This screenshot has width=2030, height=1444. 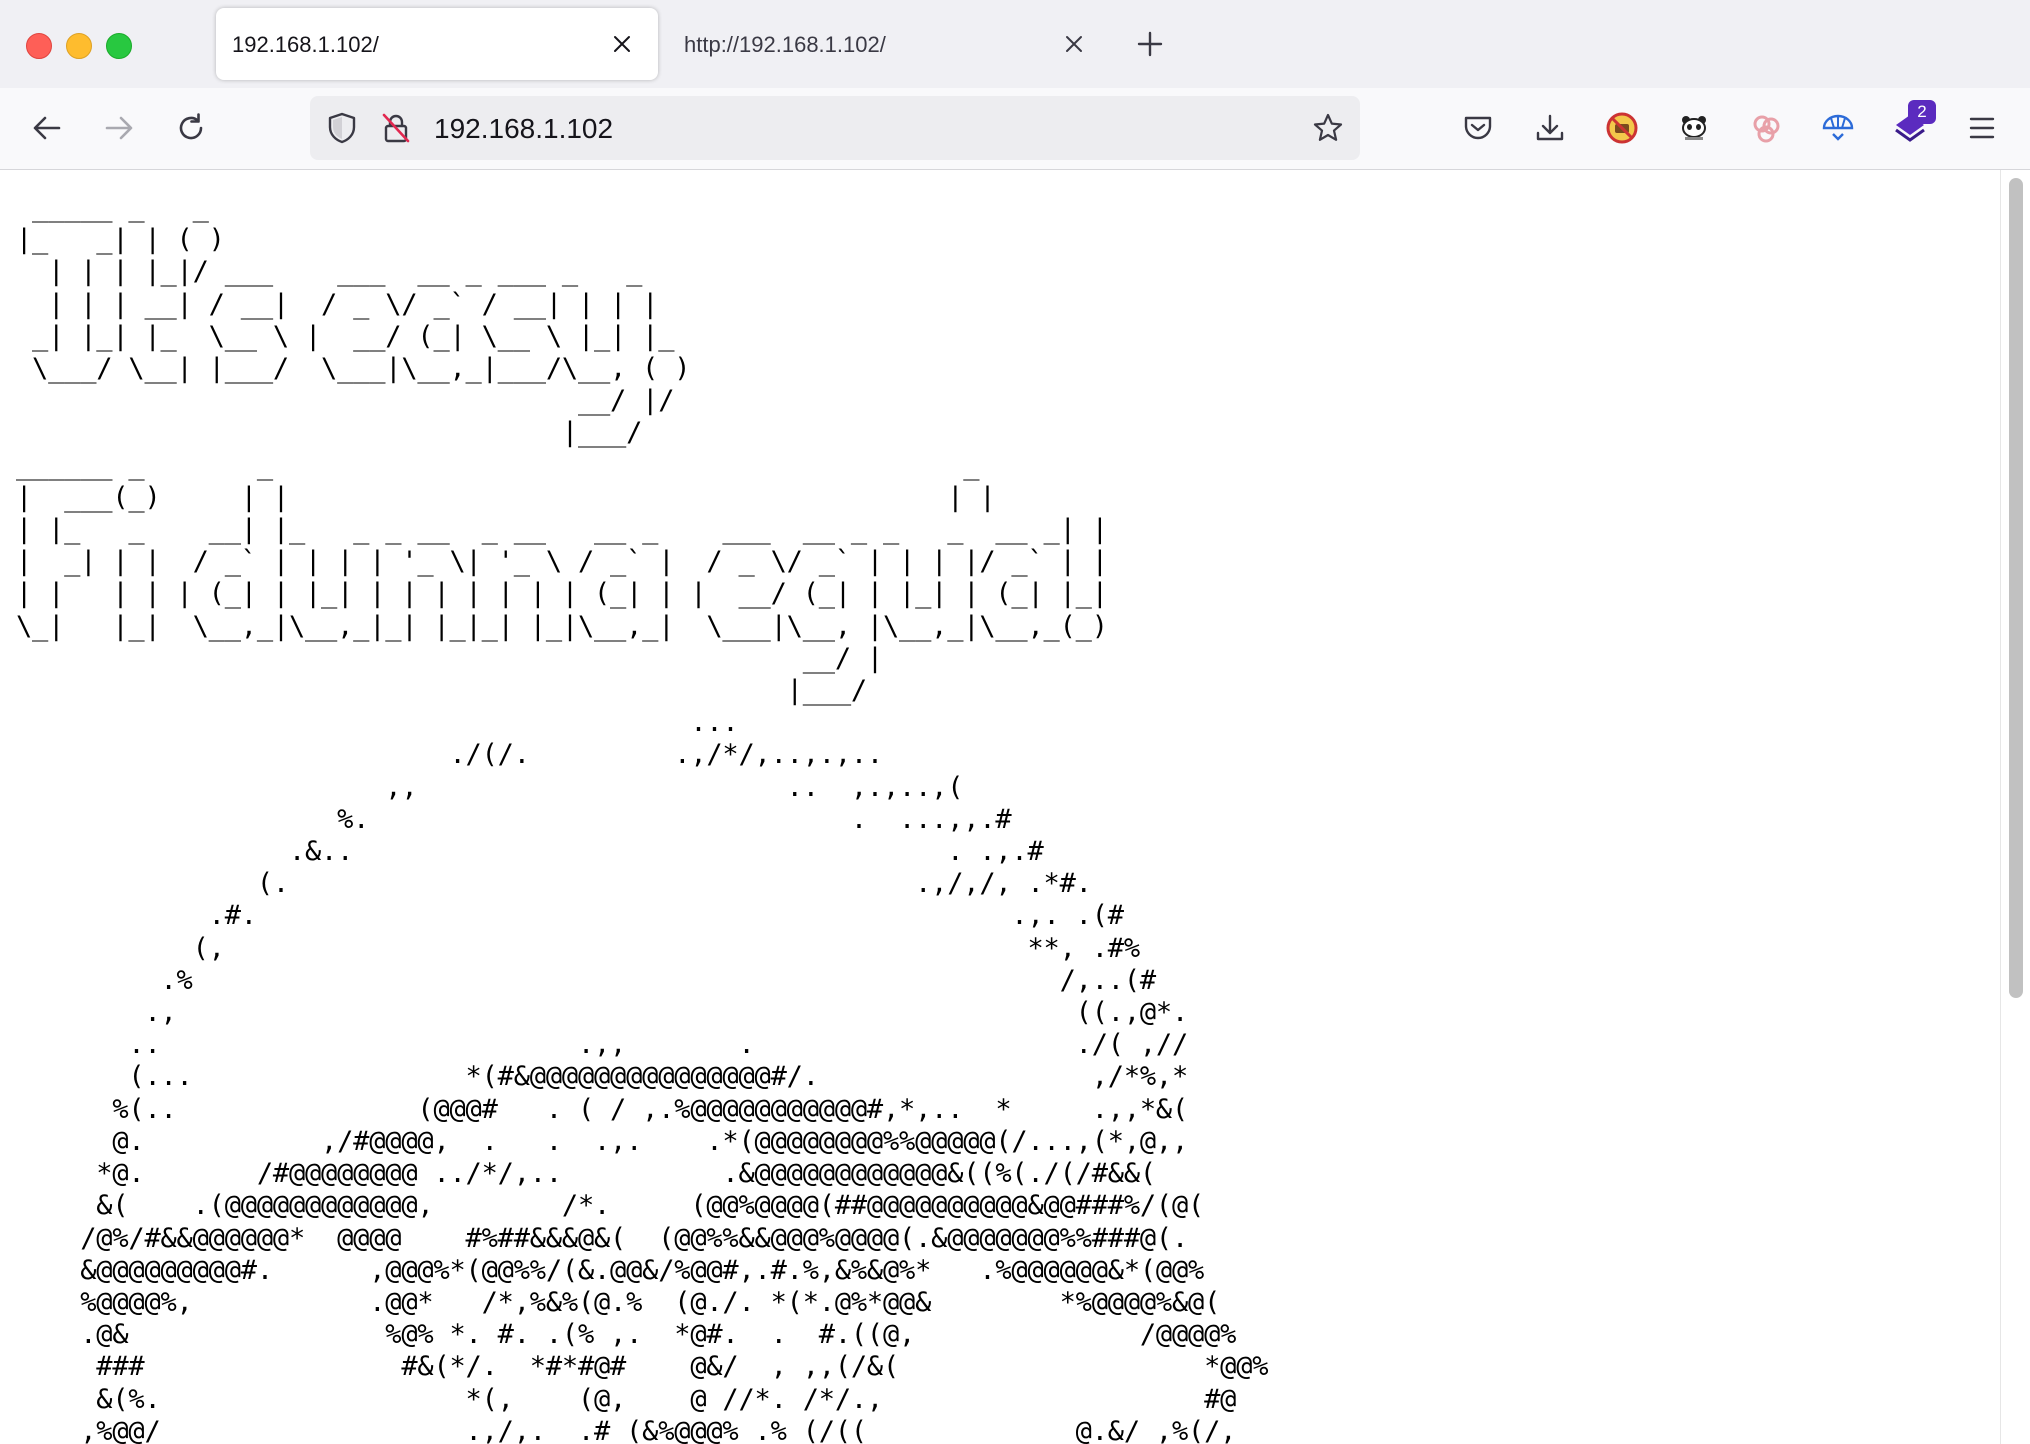 I want to click on tab-strip: 192.168.1.102/ http://192.168.1.102/, so click(x=1015, y=44).